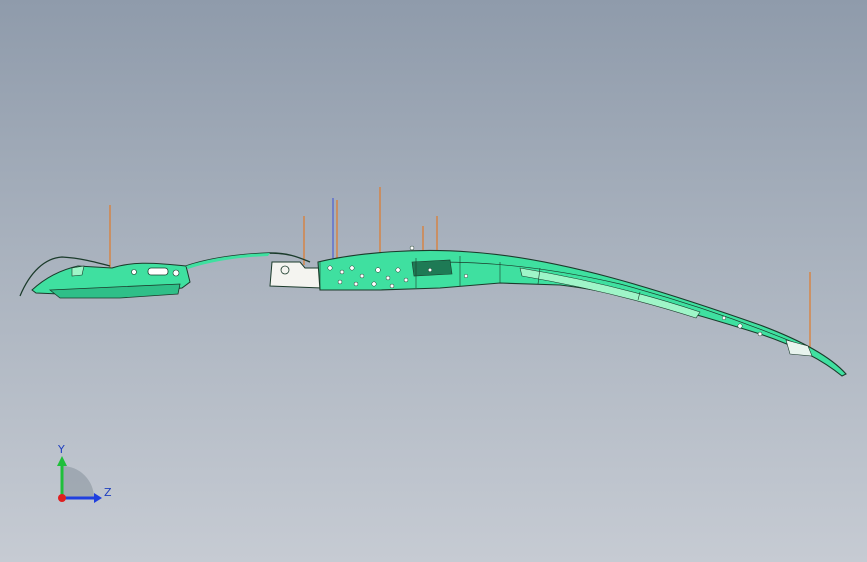 Image resolution: width=867 pixels, height=562 pixels. Describe the element at coordinates (228, 261) in the screenshot. I see `upper-rail-fill` at that location.